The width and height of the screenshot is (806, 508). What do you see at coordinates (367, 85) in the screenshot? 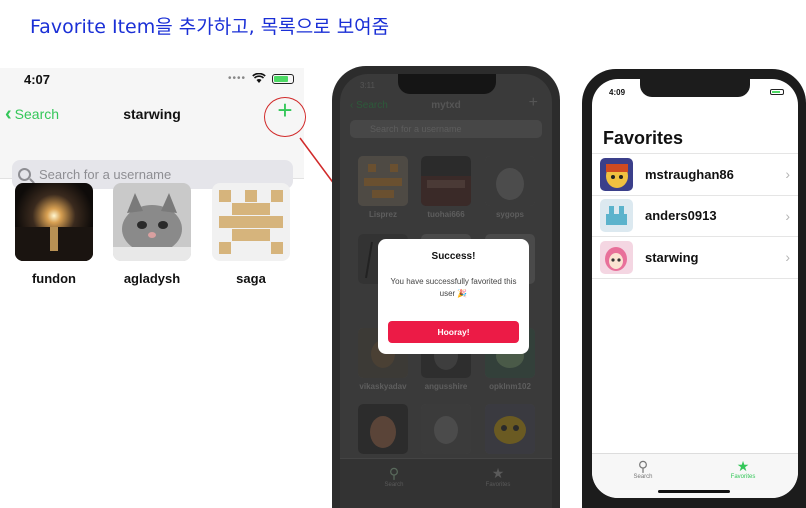
I see `status-time: 3:11` at bounding box center [367, 85].